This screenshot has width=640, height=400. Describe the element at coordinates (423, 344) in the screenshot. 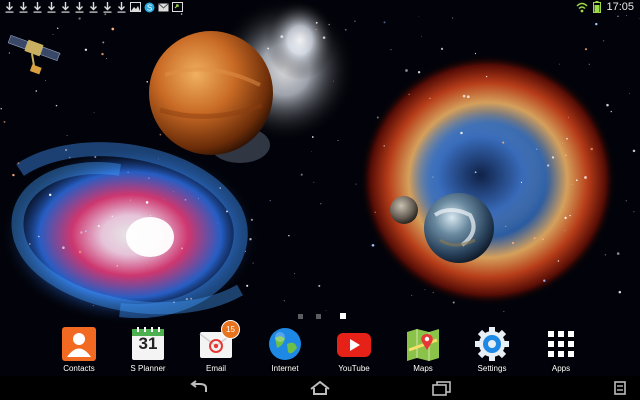

I see `maps-icon` at that location.